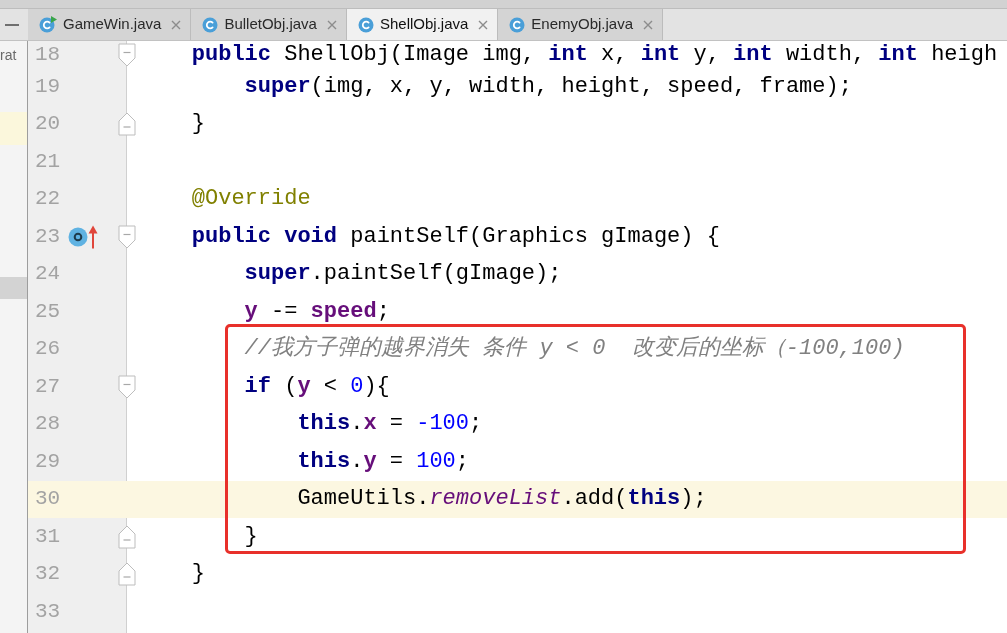  What do you see at coordinates (455, 236) in the screenshot?
I see `code-line: public void paintSelf(Graphics gImage) {` at bounding box center [455, 236].